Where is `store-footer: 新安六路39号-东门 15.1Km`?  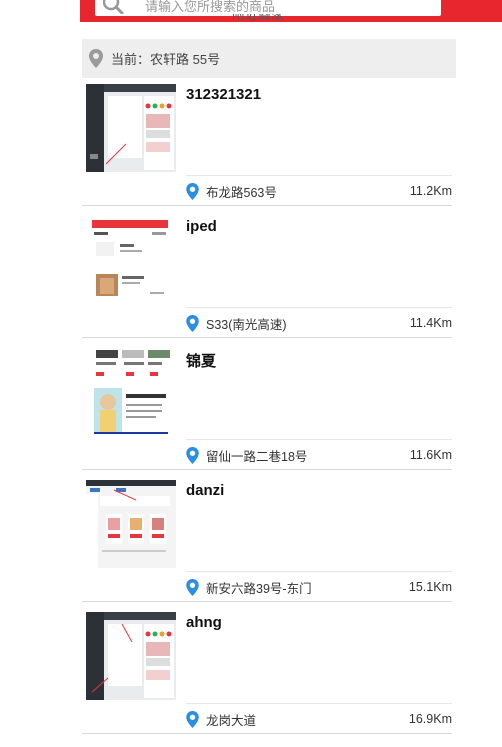
store-footer: 新安六路39号-东门 15.1Km is located at coordinates (319, 587).